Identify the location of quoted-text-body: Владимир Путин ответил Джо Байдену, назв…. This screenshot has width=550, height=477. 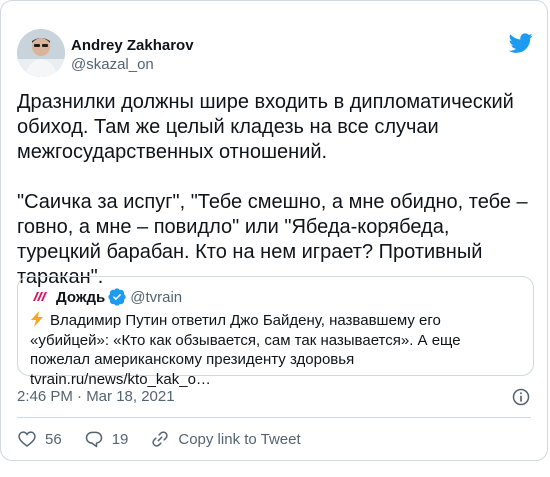
(245, 350).